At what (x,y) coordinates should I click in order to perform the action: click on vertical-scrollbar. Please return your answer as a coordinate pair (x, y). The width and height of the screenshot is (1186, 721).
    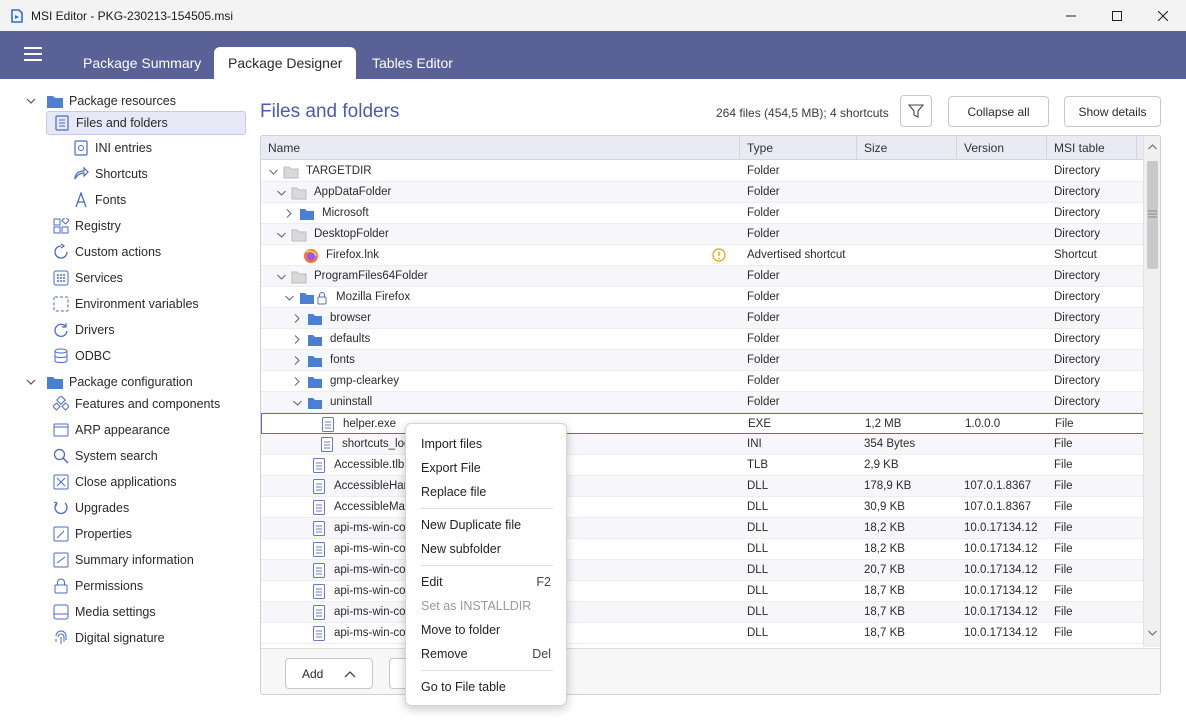
    Looking at the image, I should click on (1151, 391).